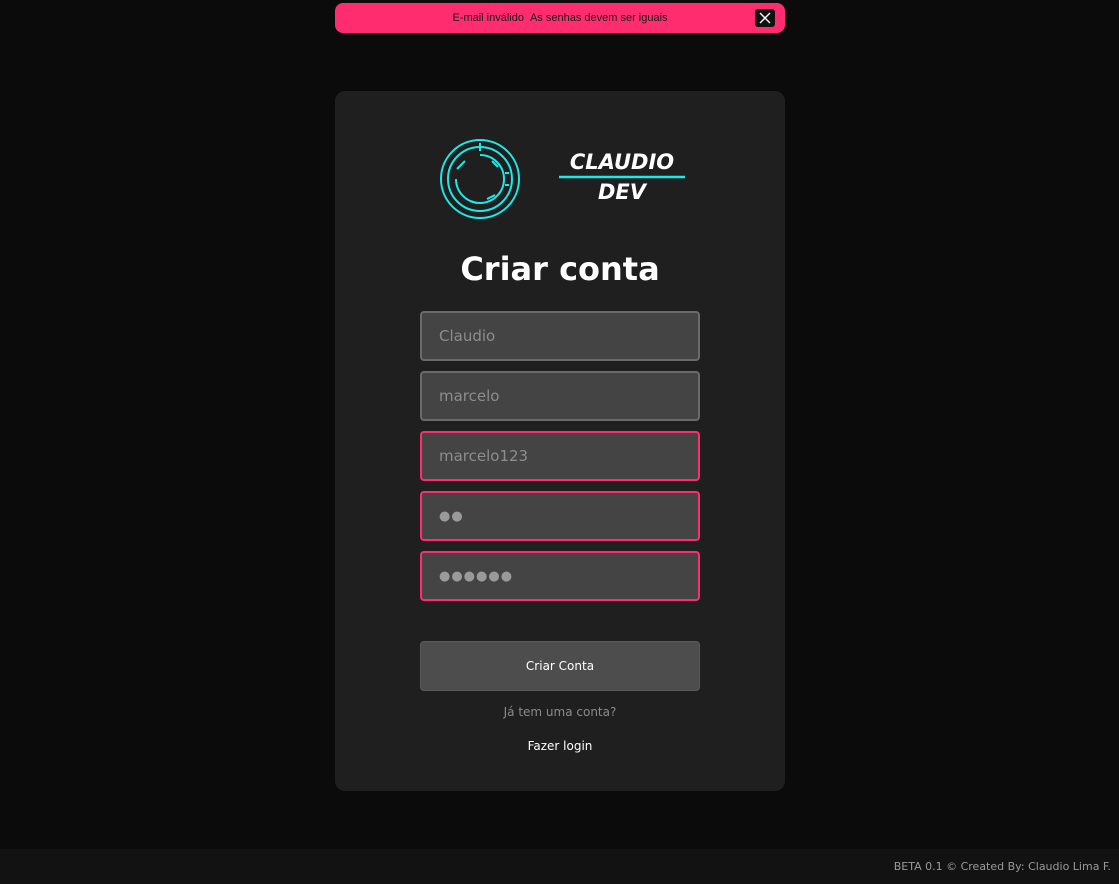 The height and width of the screenshot is (884, 1119). What do you see at coordinates (1002, 866) in the screenshot?
I see `footer-text: BETA 0.1 © Created By: Claudio Lima F.` at bounding box center [1002, 866].